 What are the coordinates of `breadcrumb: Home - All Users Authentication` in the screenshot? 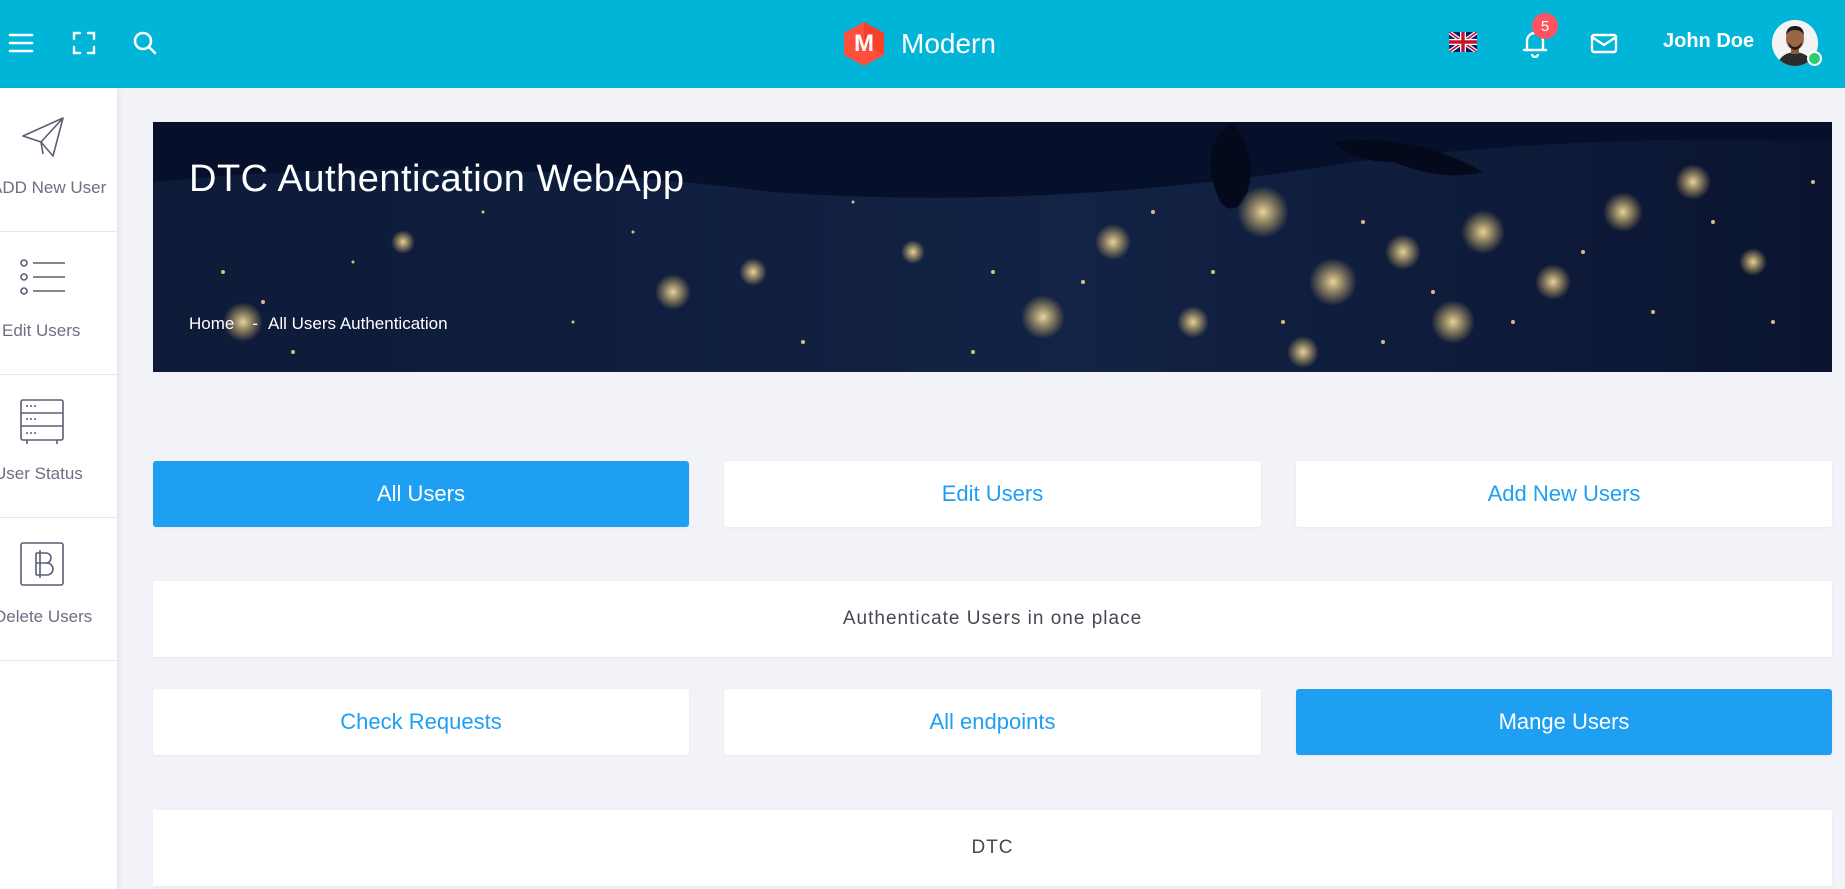 It's located at (318, 324).